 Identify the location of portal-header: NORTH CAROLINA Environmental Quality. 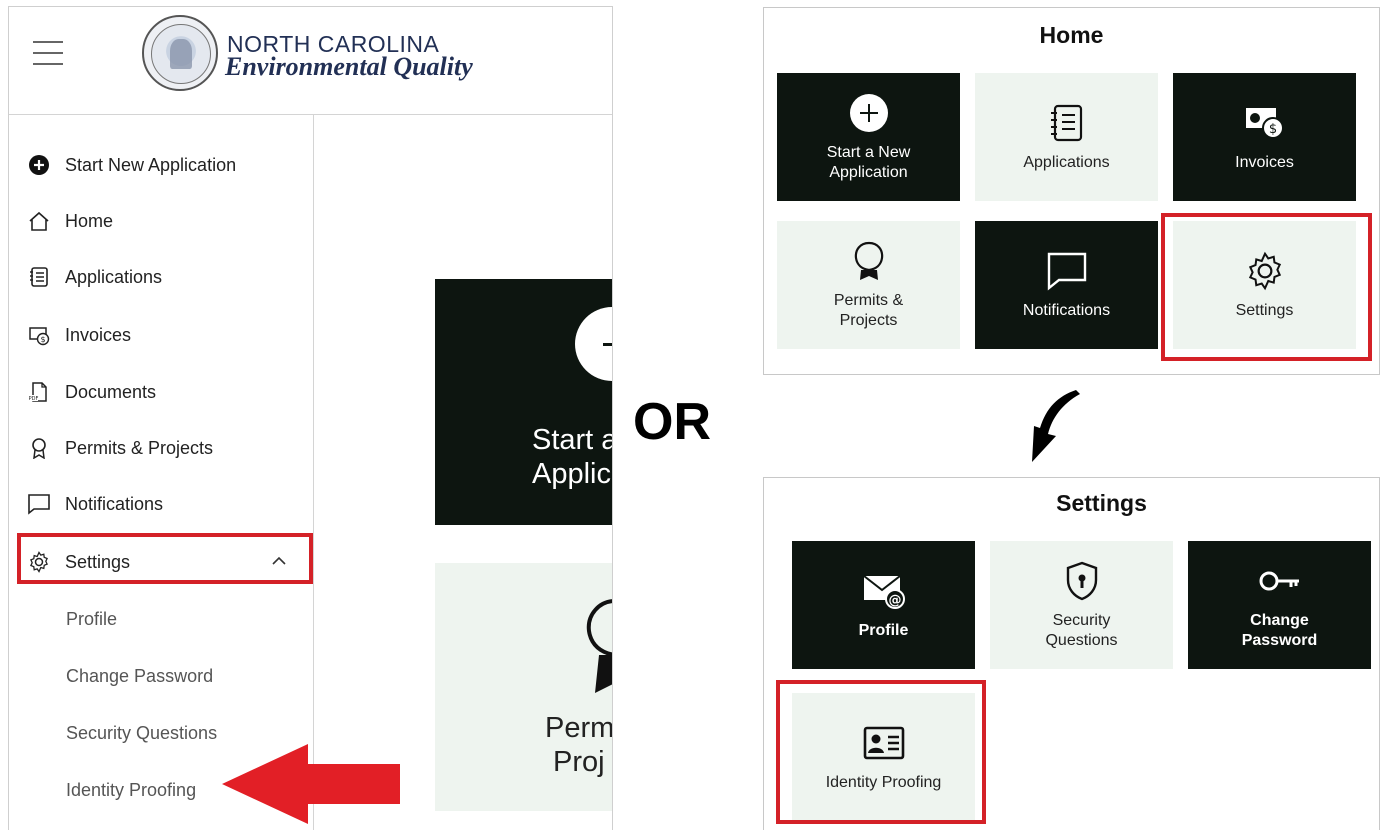
(310, 61).